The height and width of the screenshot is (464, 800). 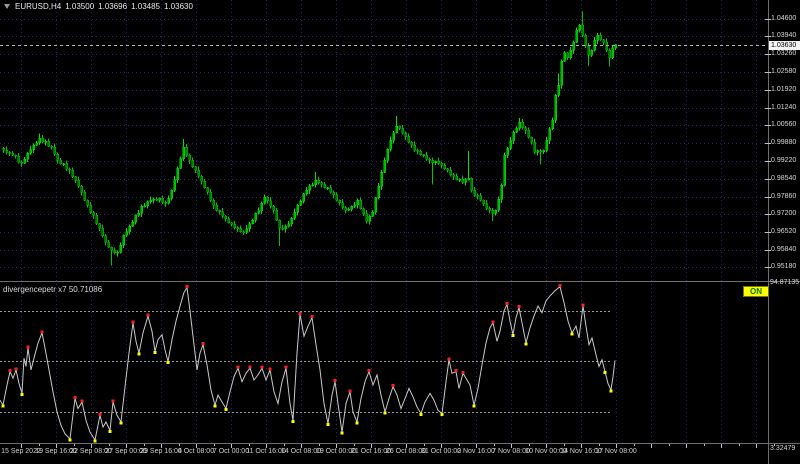 I want to click on price-axis-label: 0.95840, so click(x=784, y=249).